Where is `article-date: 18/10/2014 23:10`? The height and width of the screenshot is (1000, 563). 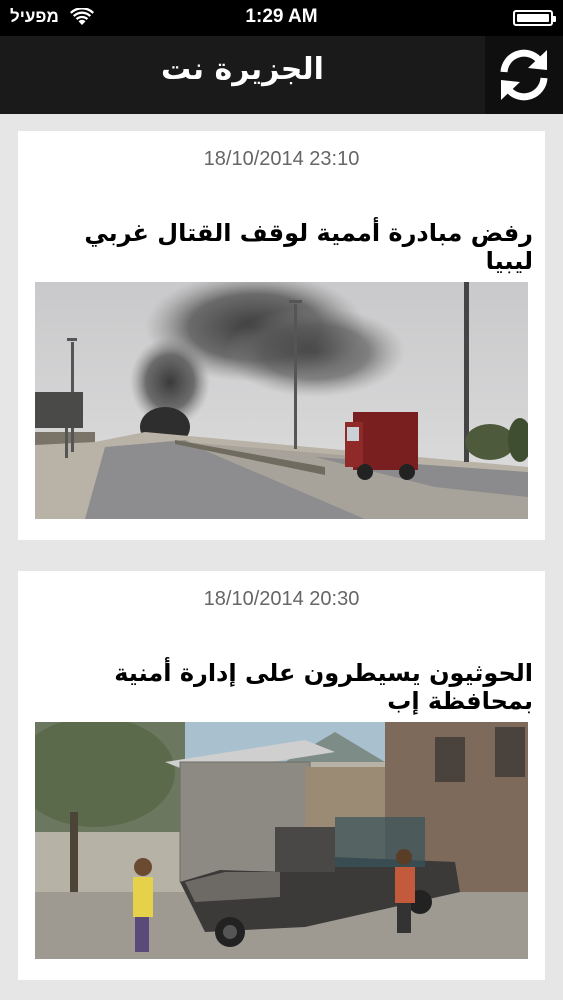
article-date: 18/10/2014 23:10 is located at coordinates (281, 159).